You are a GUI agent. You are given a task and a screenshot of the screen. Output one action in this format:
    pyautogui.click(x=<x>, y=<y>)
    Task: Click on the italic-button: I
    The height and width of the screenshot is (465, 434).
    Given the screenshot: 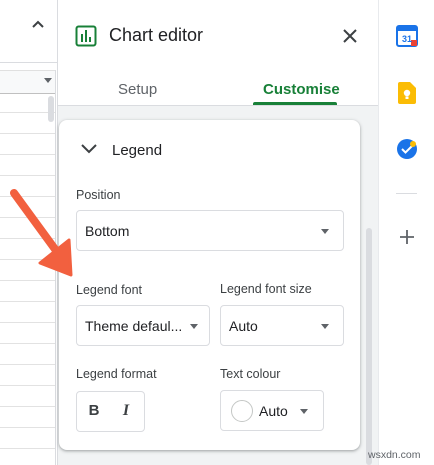 What is the action you would take?
    pyautogui.click(x=126, y=411)
    